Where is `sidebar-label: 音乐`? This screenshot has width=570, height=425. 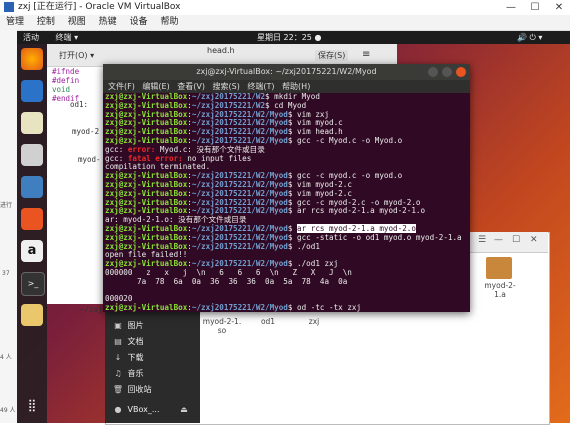 sidebar-label: 音乐 is located at coordinates (135, 373).